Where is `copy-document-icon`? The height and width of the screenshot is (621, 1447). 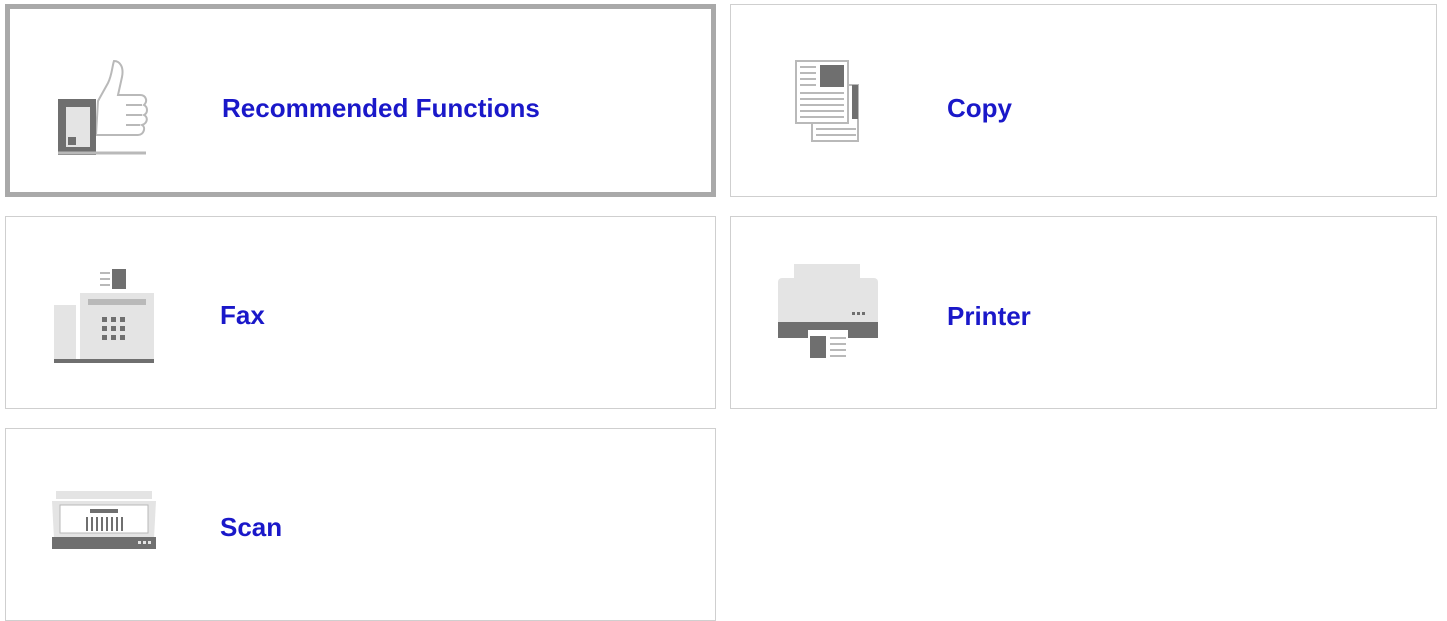 copy-document-icon is located at coordinates (827, 101).